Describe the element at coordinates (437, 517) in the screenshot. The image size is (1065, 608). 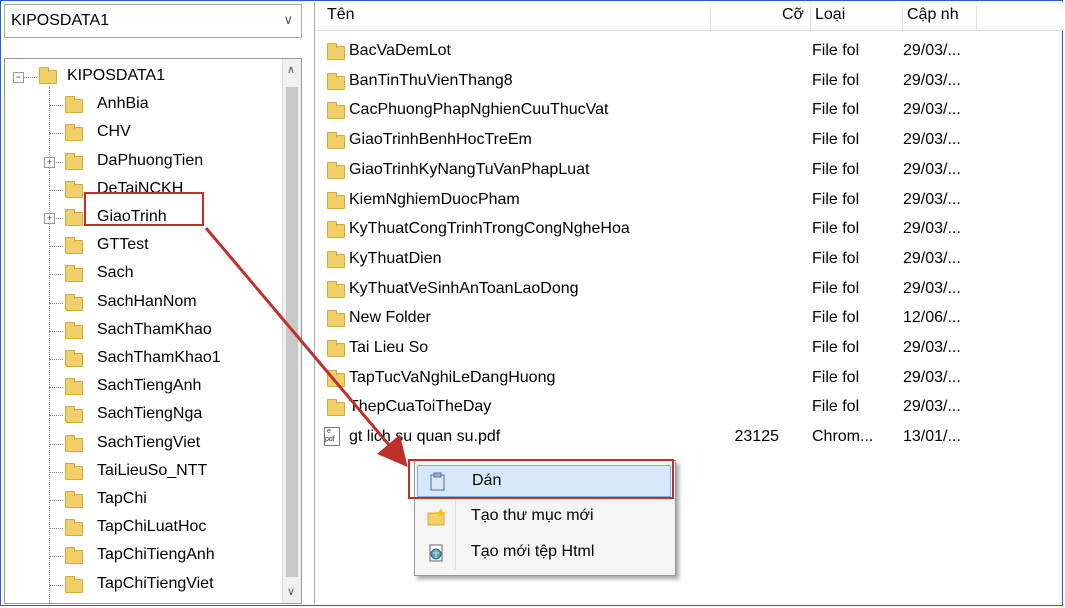
I see `new-folder-icon` at that location.